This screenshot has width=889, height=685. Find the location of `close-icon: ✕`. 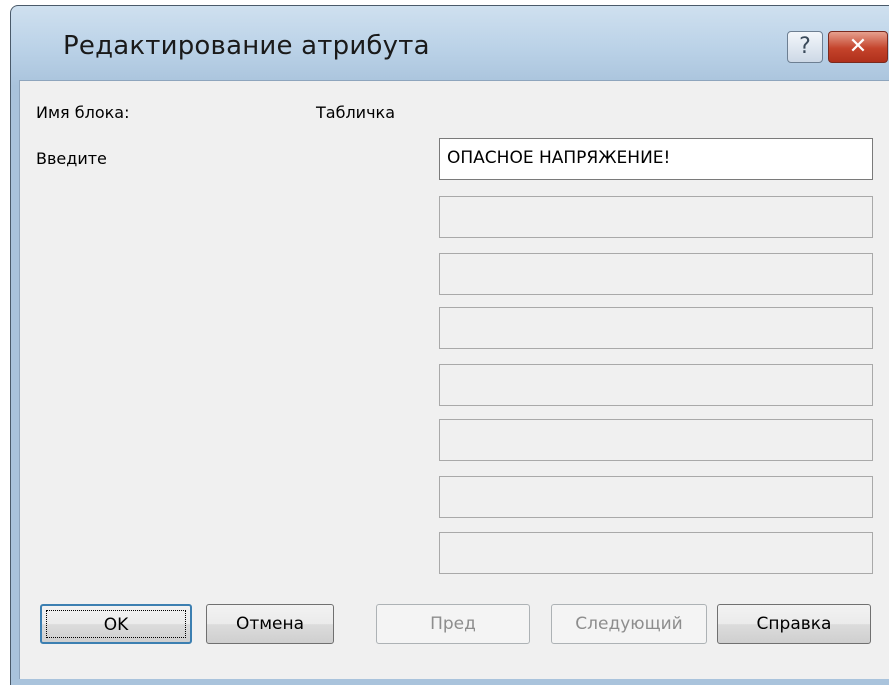

close-icon: ✕ is located at coordinates (858, 46).